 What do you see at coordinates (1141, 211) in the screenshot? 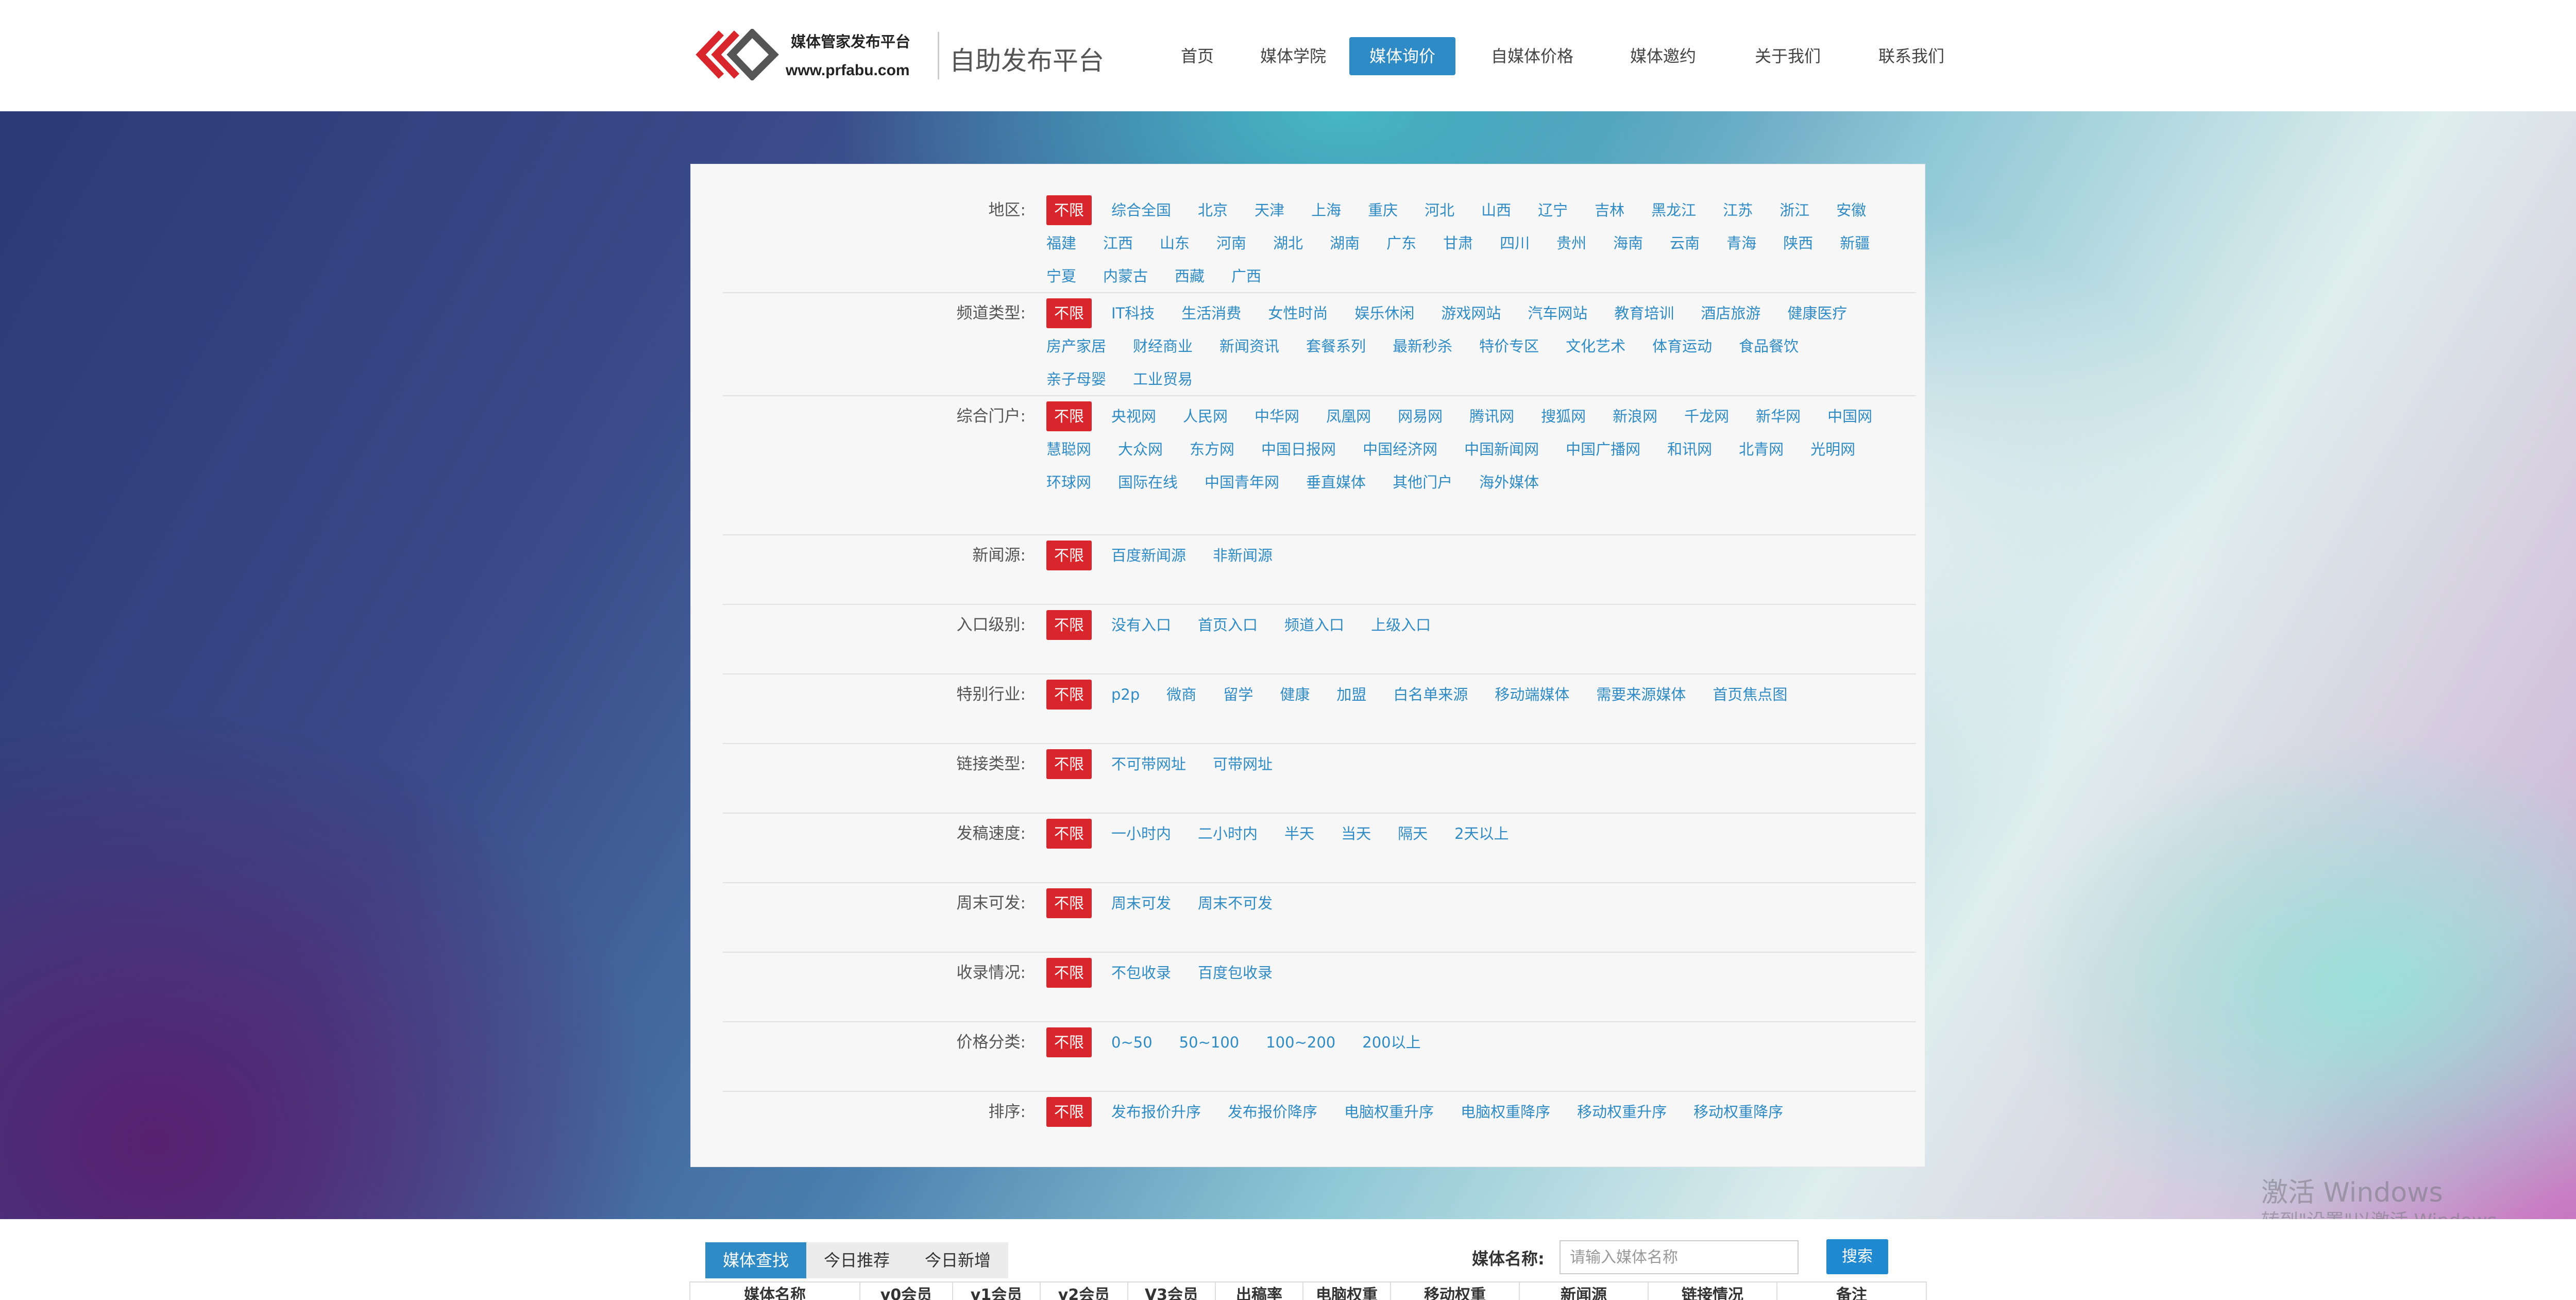
I see `filter-option: 综合全国` at bounding box center [1141, 211].